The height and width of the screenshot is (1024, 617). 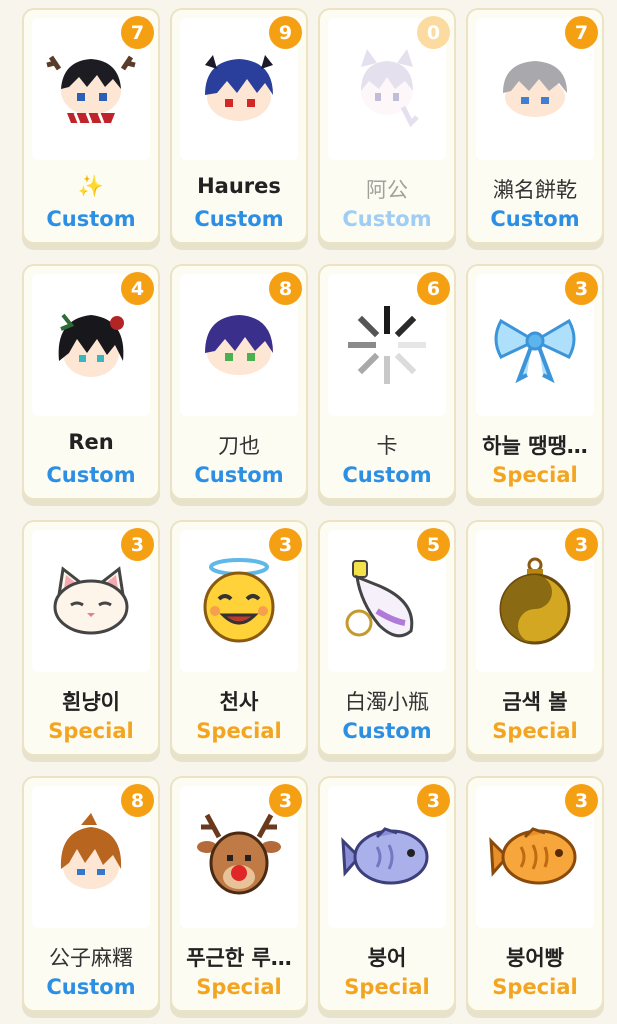 What do you see at coordinates (239, 345) in the screenshot?
I see `purple-hair-boy-icon` at bounding box center [239, 345].